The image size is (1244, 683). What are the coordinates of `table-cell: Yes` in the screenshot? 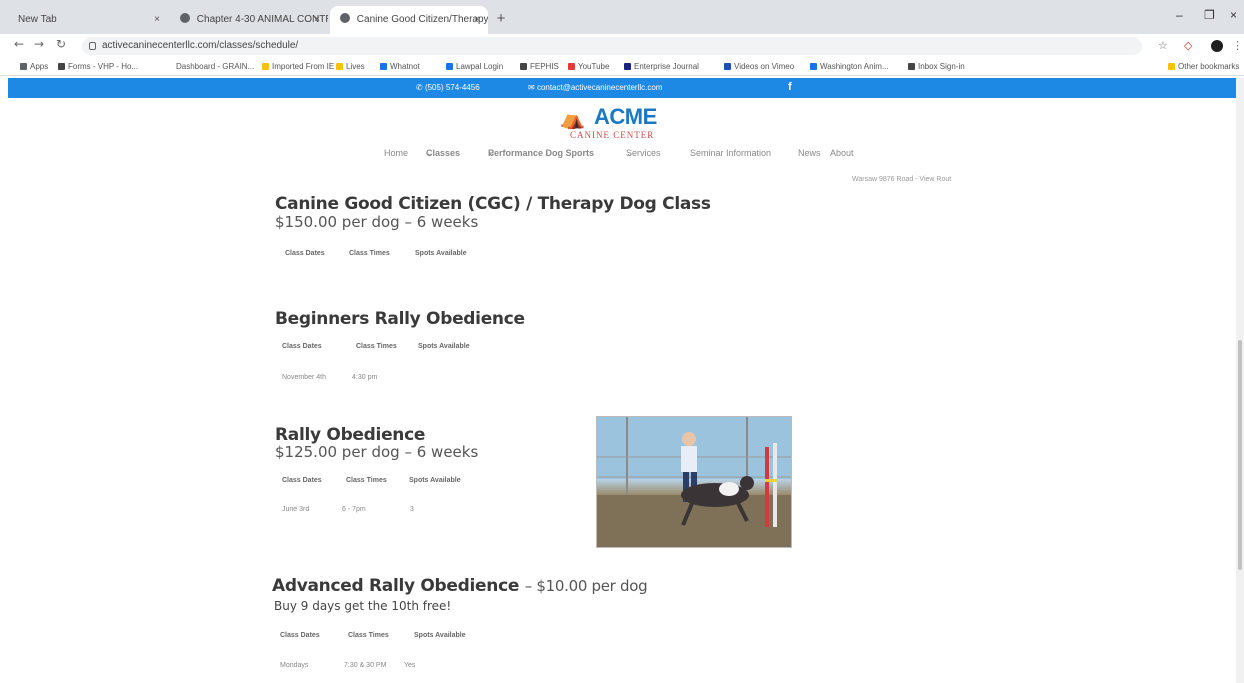 It's located at (410, 665).